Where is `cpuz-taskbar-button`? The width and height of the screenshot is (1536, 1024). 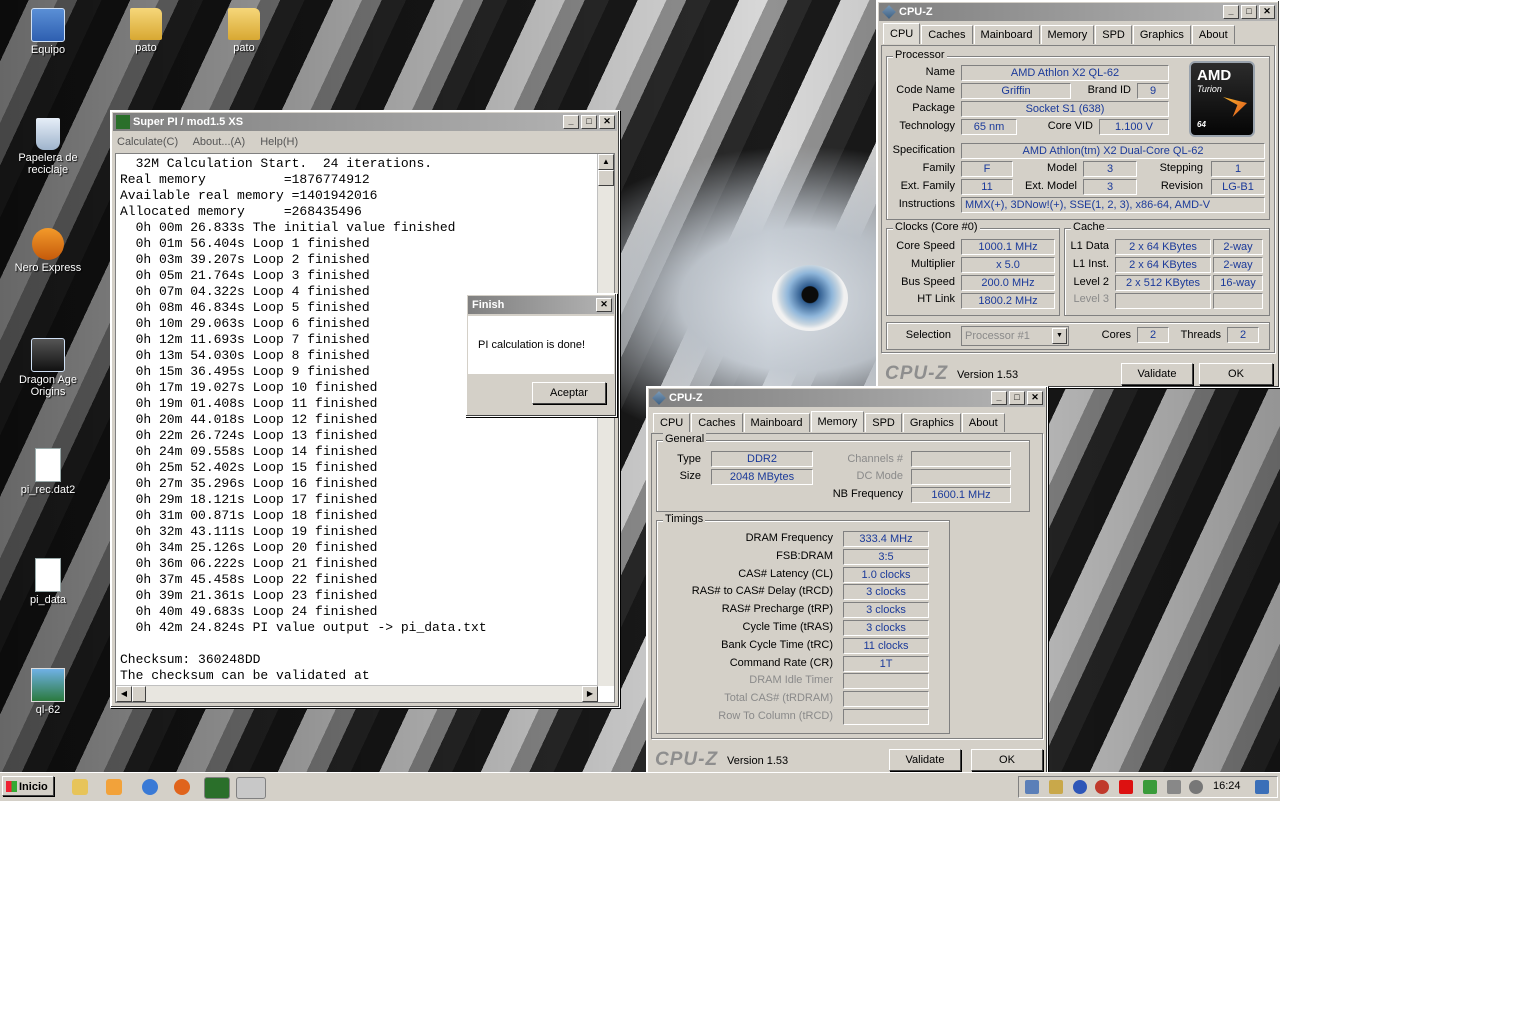
cpuz-taskbar-button is located at coordinates (251, 788).